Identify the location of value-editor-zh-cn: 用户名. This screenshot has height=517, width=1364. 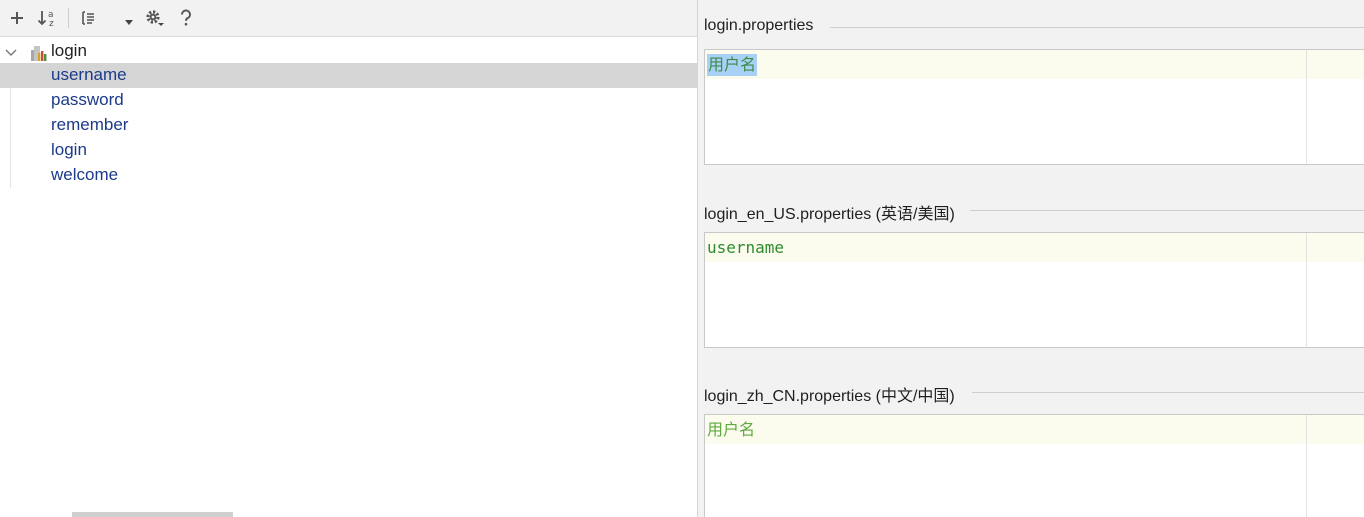
(1034, 465).